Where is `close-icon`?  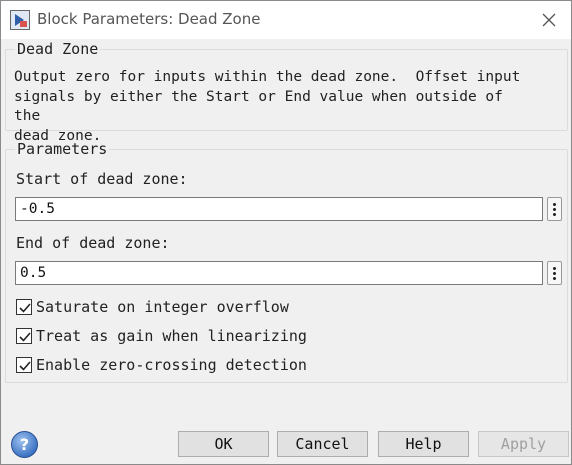 close-icon is located at coordinates (549, 20).